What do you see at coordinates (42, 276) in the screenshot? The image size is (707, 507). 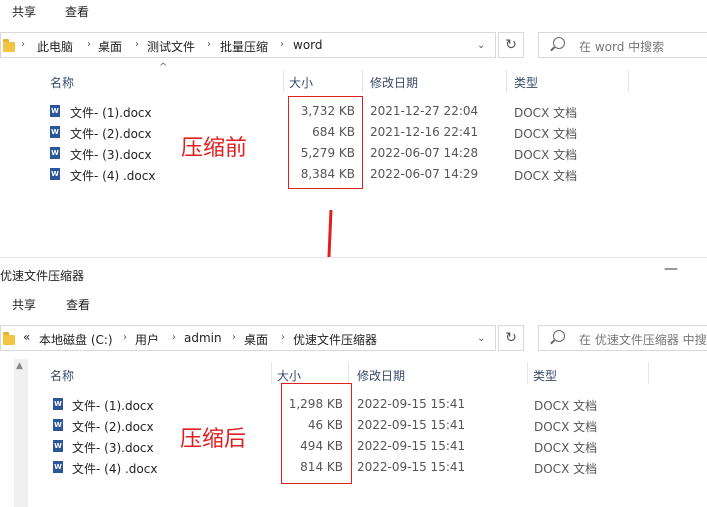 I see `window-title: 优速文件压缩器` at bounding box center [42, 276].